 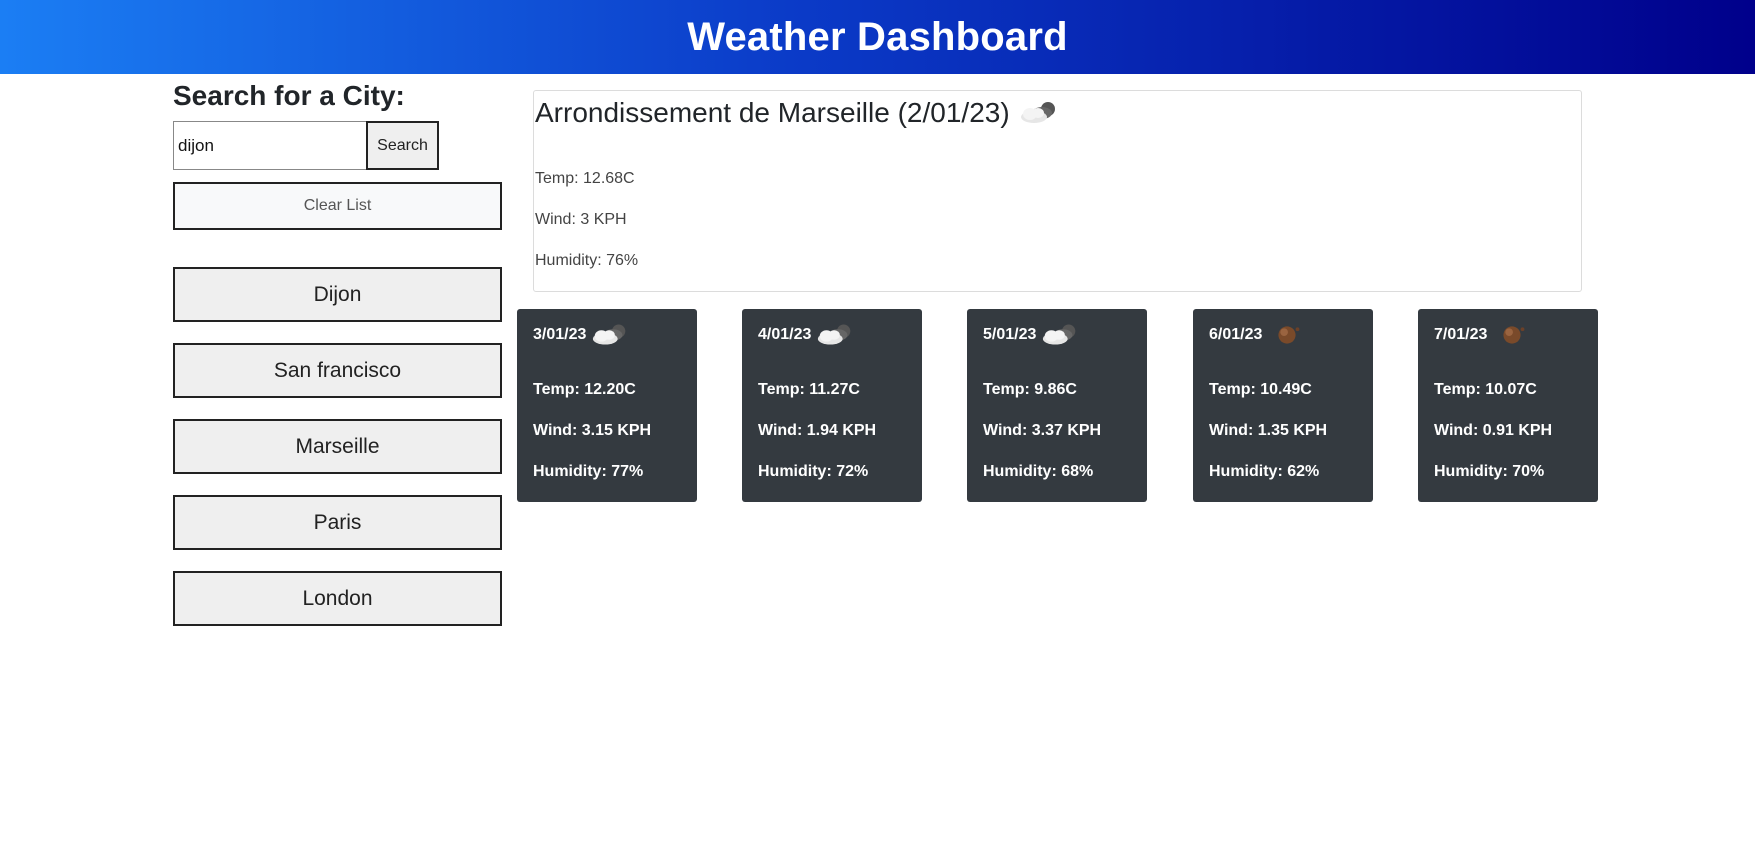 I want to click on search-input, so click(x=270, y=145).